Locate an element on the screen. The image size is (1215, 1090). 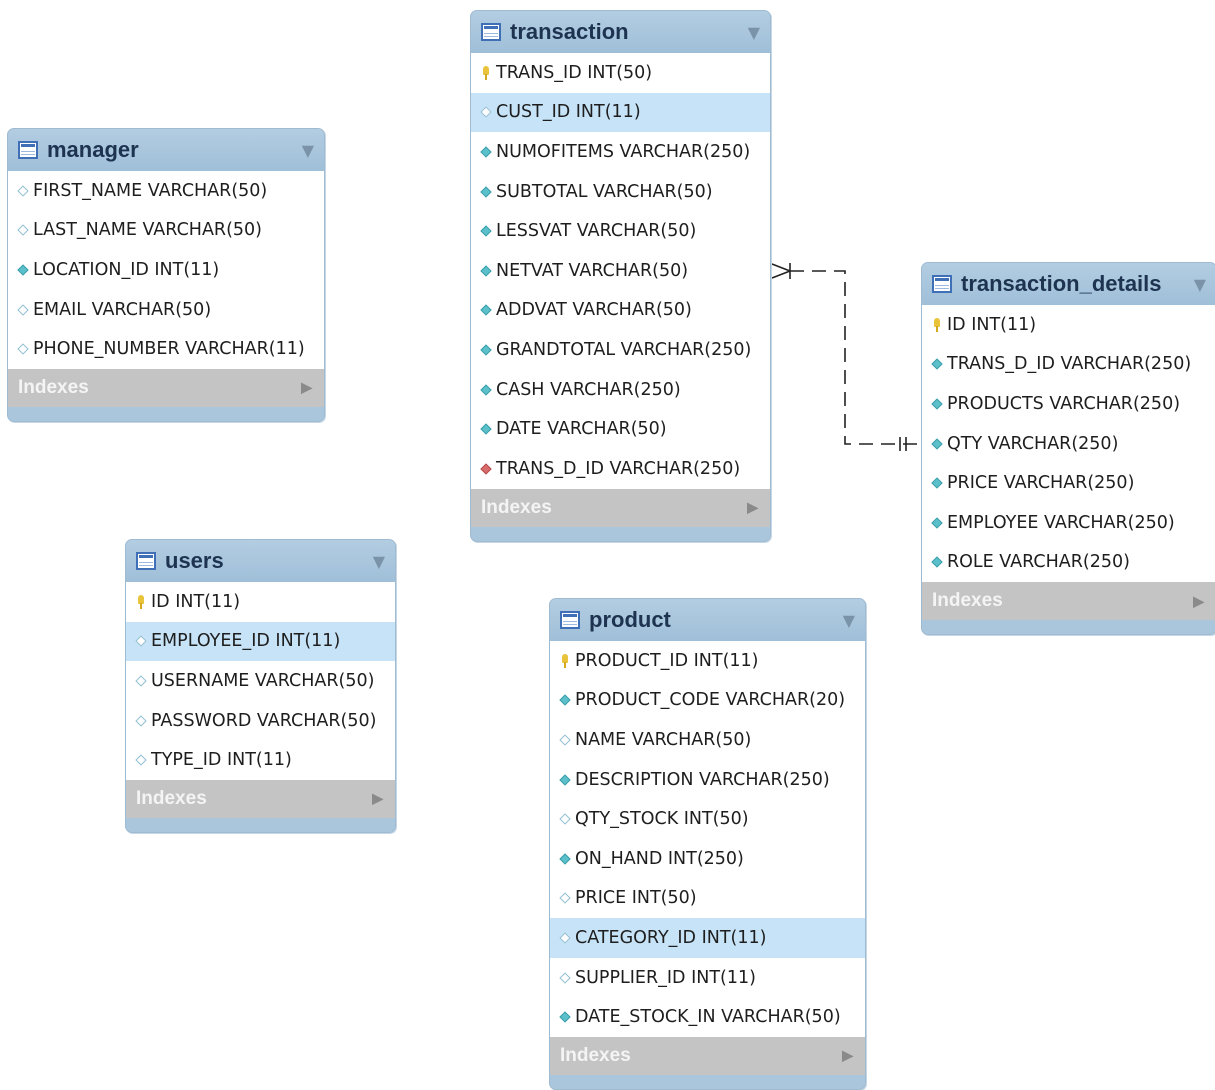
column-row: DATE VARCHAR(50) is located at coordinates (620, 429).